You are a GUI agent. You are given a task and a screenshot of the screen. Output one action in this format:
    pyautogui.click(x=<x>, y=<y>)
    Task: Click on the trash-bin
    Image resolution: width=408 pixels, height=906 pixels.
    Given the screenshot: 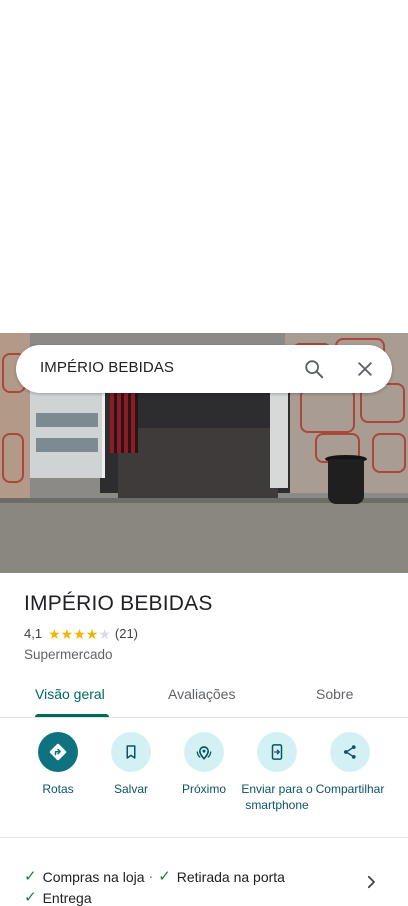 What is the action you would take?
    pyautogui.click(x=346, y=481)
    